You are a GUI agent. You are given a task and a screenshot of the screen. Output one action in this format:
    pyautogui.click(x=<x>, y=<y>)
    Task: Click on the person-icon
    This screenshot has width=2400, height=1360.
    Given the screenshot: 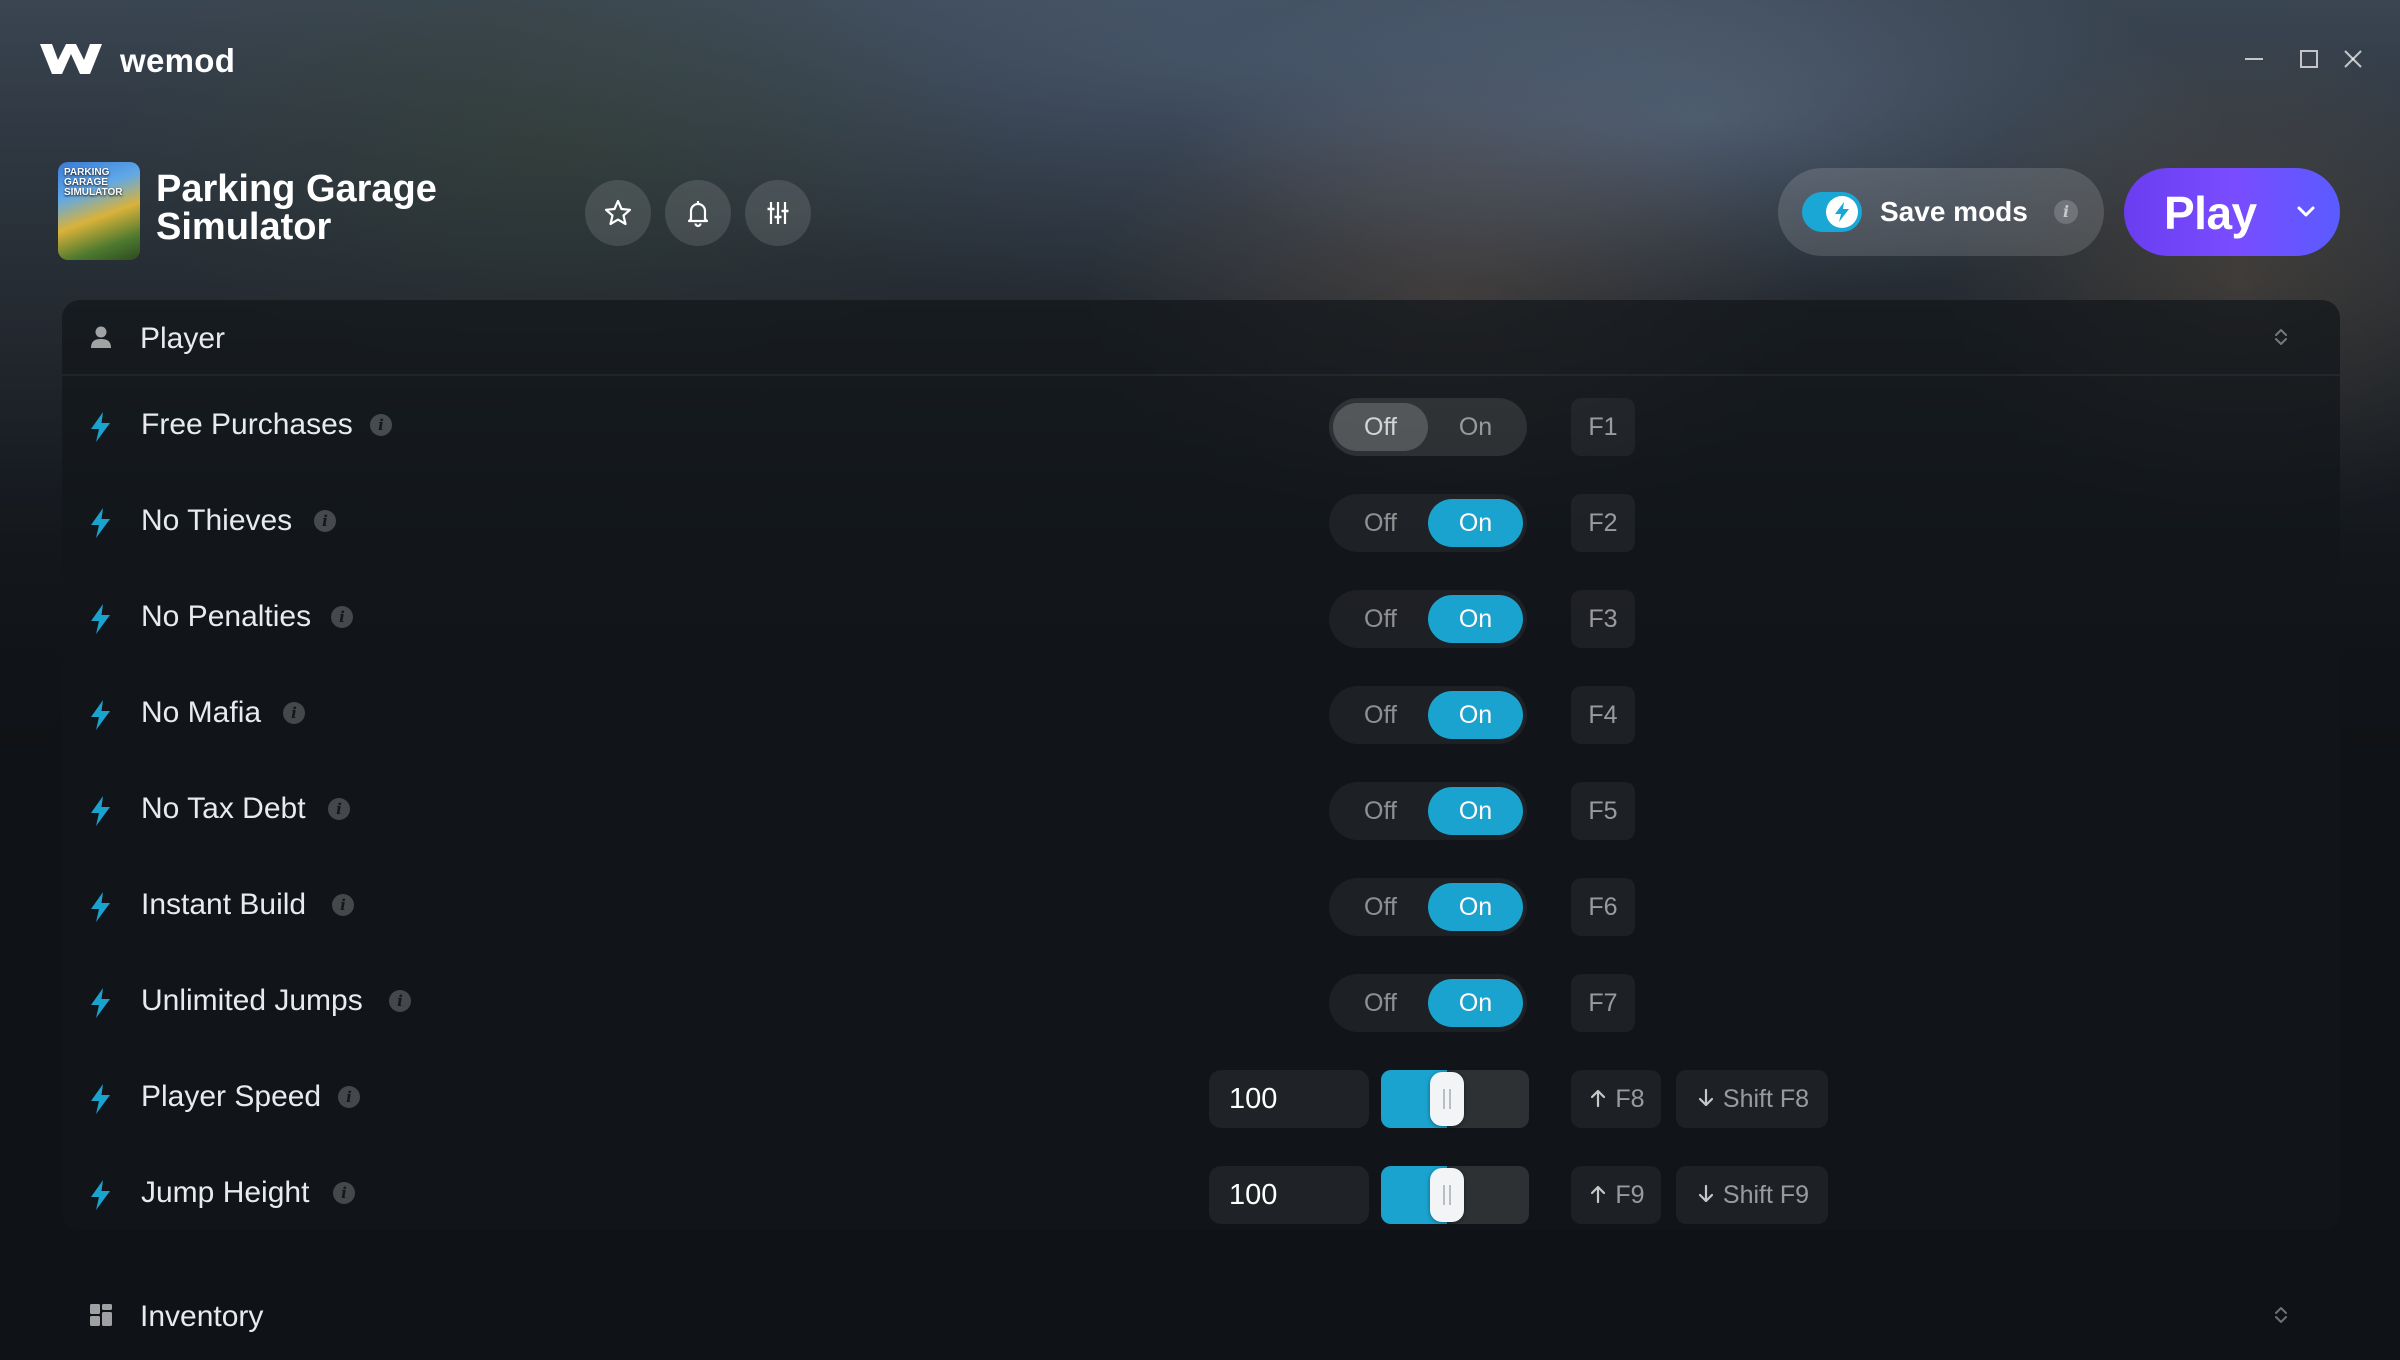 What is the action you would take?
    pyautogui.click(x=101, y=337)
    